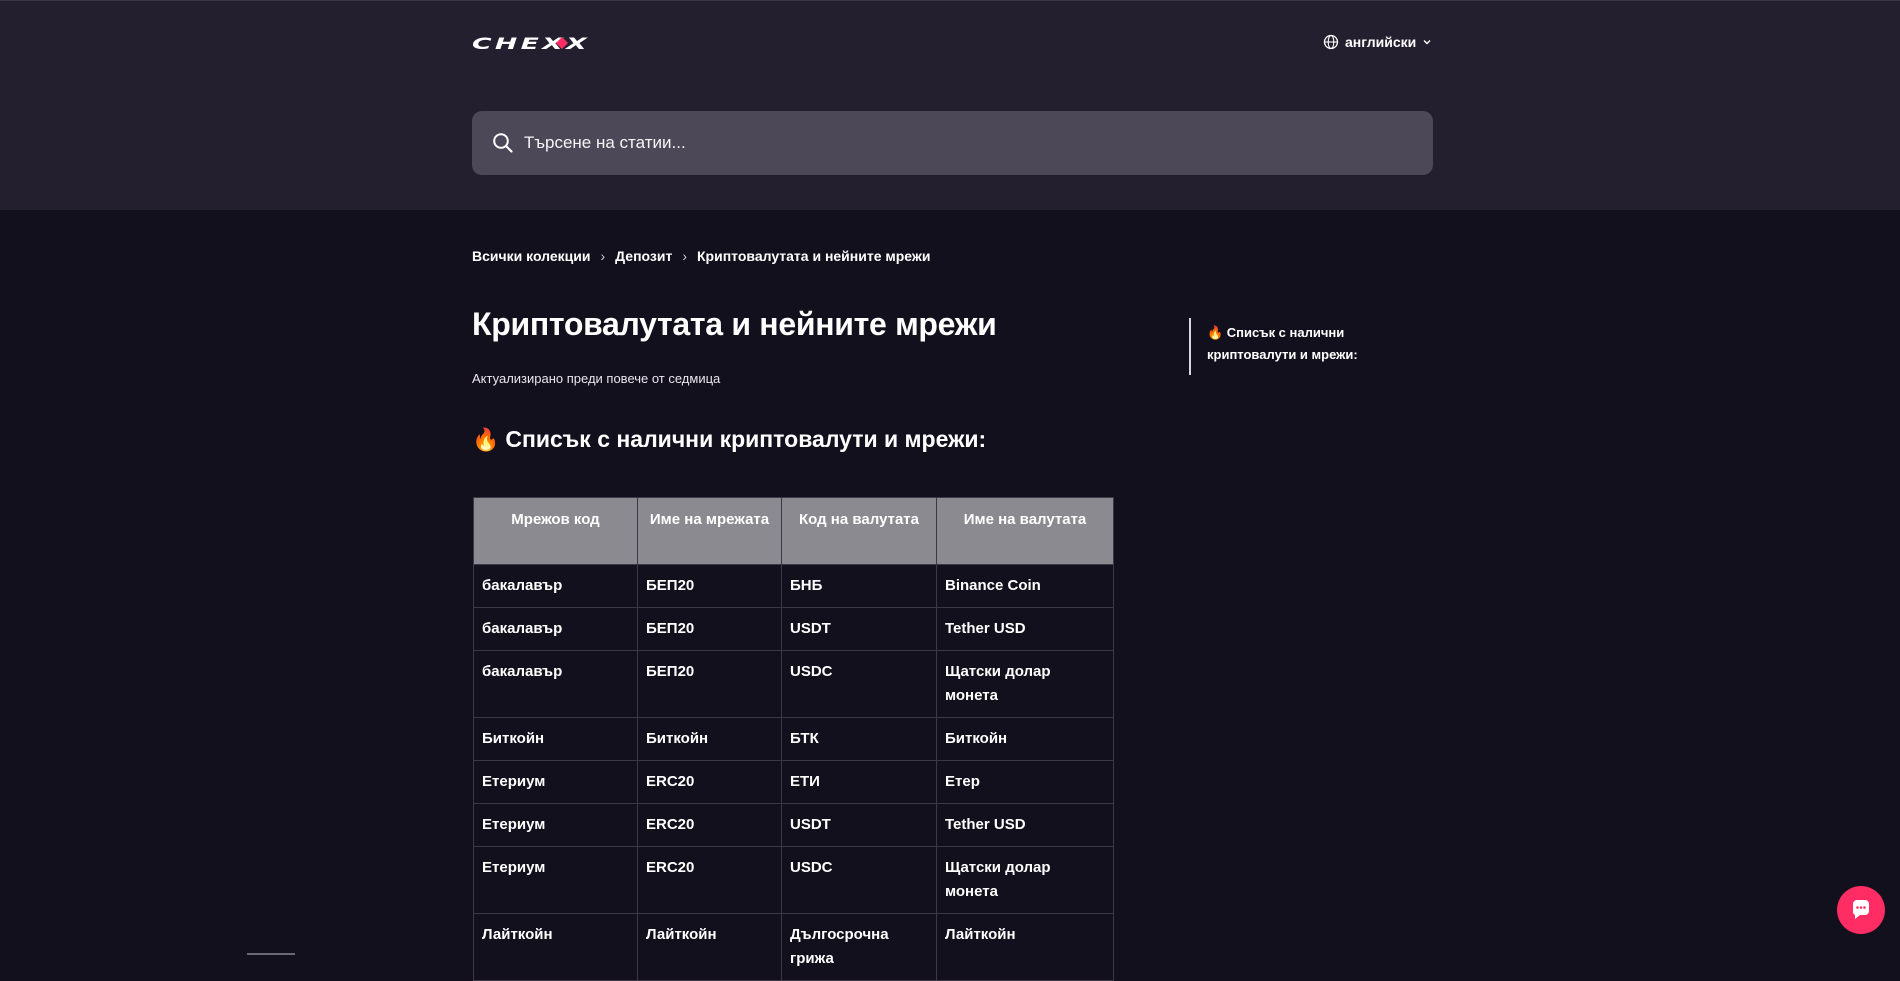 The image size is (1900, 981). What do you see at coordinates (734, 324) in the screenshot?
I see `page-title: Криптовалутата и нейните мрежи` at bounding box center [734, 324].